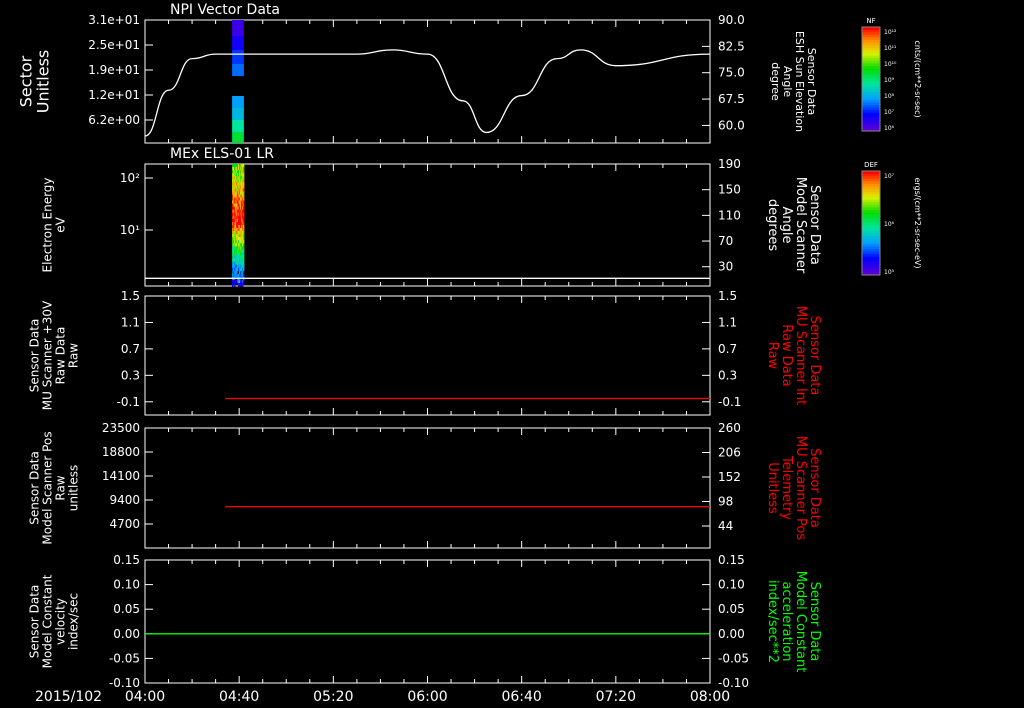  Describe the element at coordinates (731, 20) in the screenshot. I see `y-tick-label-right: 90.0` at that location.